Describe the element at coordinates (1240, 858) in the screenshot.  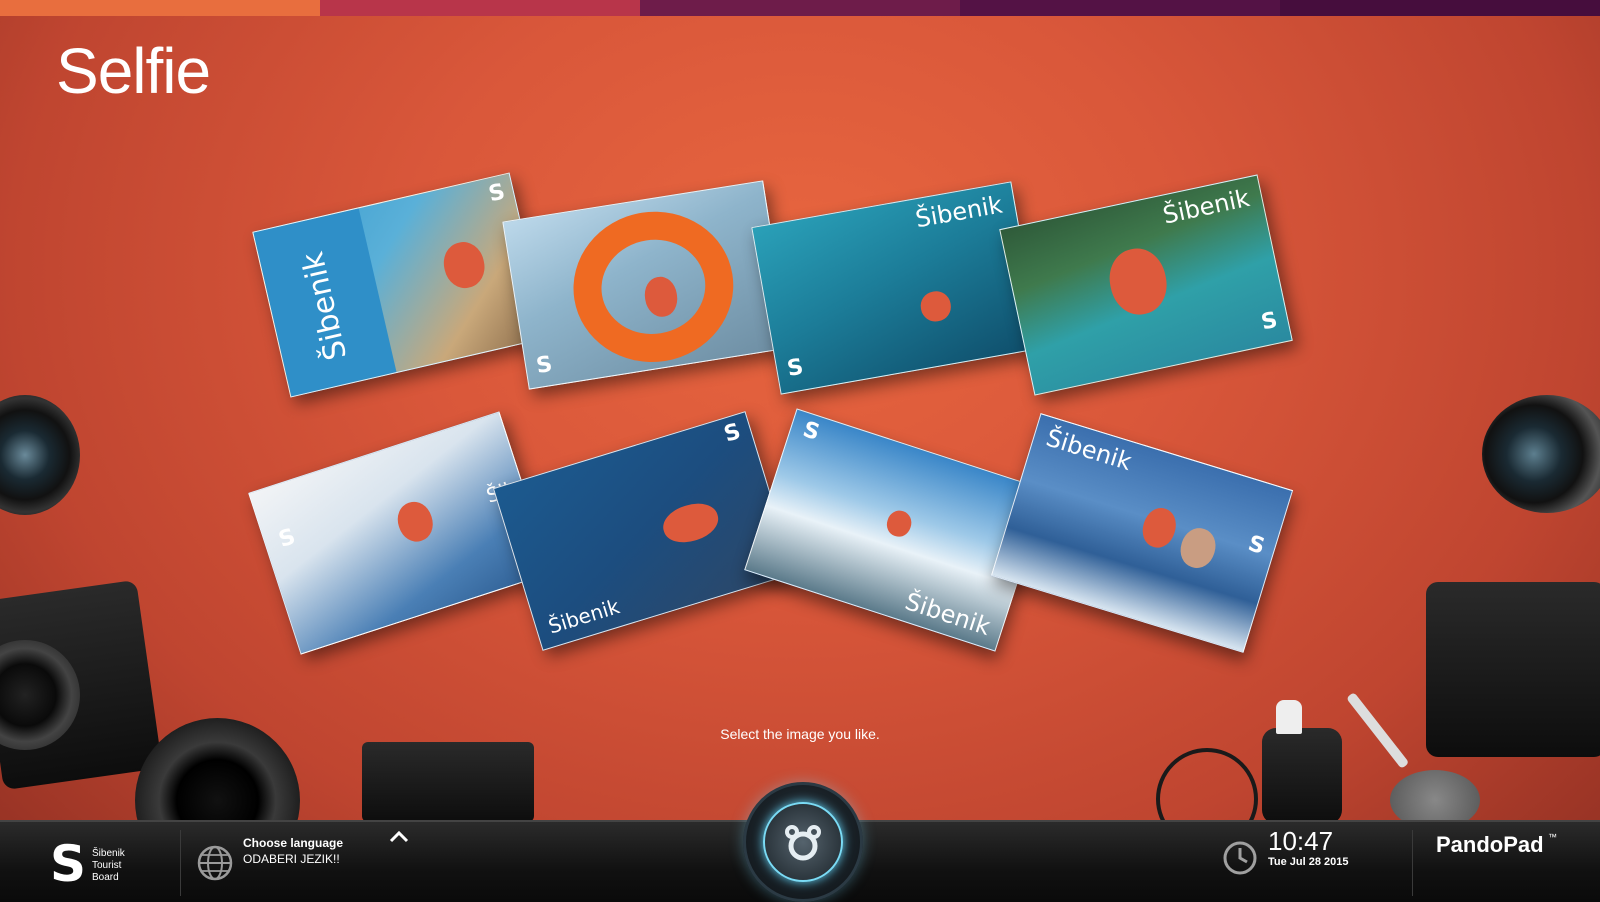
I see `clock-icon` at that location.